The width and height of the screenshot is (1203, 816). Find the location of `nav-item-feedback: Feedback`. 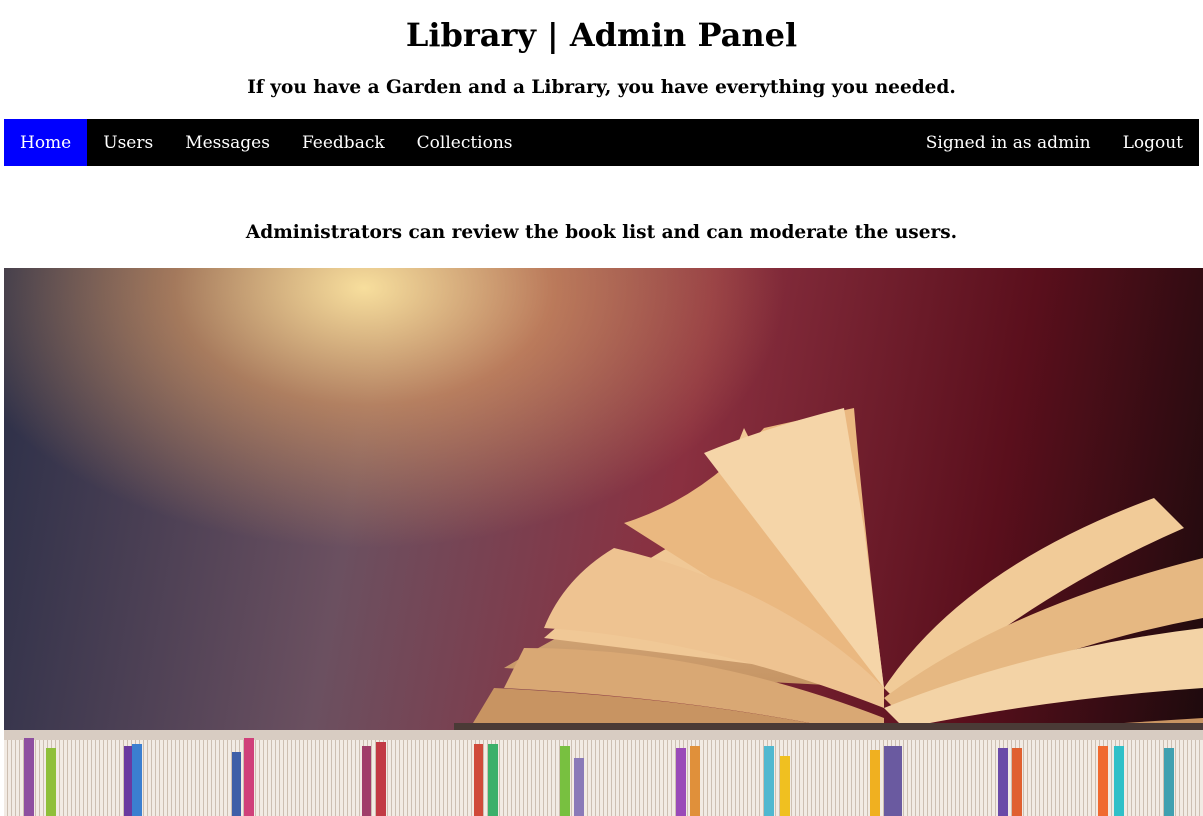

nav-item-feedback: Feedback is located at coordinates (343, 142).